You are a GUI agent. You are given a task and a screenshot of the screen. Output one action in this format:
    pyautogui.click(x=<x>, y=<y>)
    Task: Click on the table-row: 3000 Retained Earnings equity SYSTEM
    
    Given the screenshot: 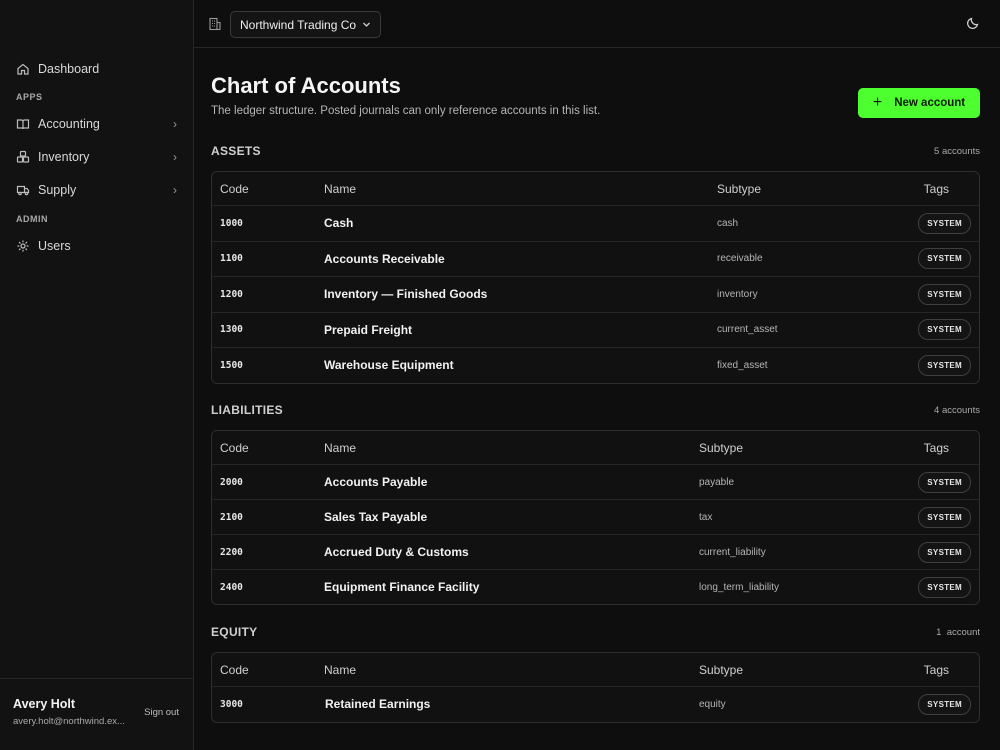 What is the action you would take?
    pyautogui.click(x=595, y=704)
    